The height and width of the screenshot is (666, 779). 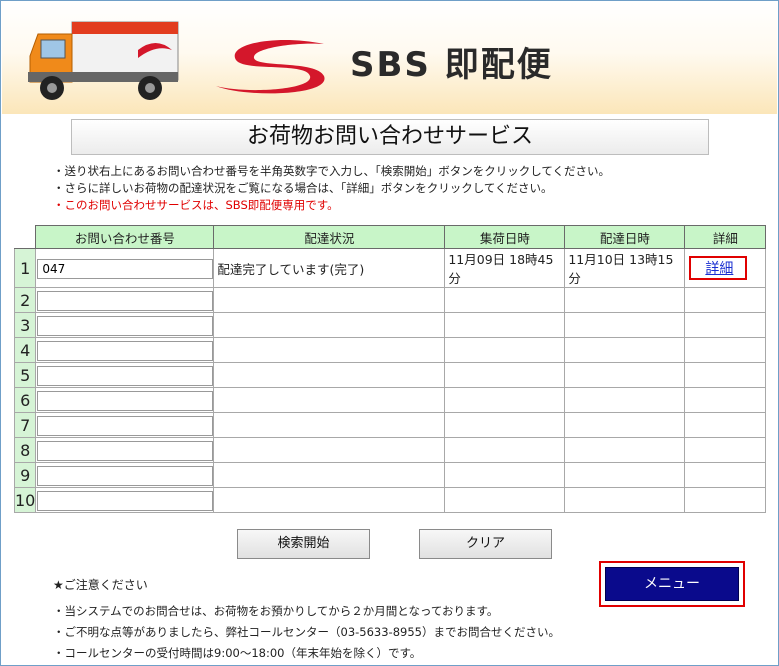 What do you see at coordinates (270, 66) in the screenshot?
I see `sbs-logo-icon` at bounding box center [270, 66].